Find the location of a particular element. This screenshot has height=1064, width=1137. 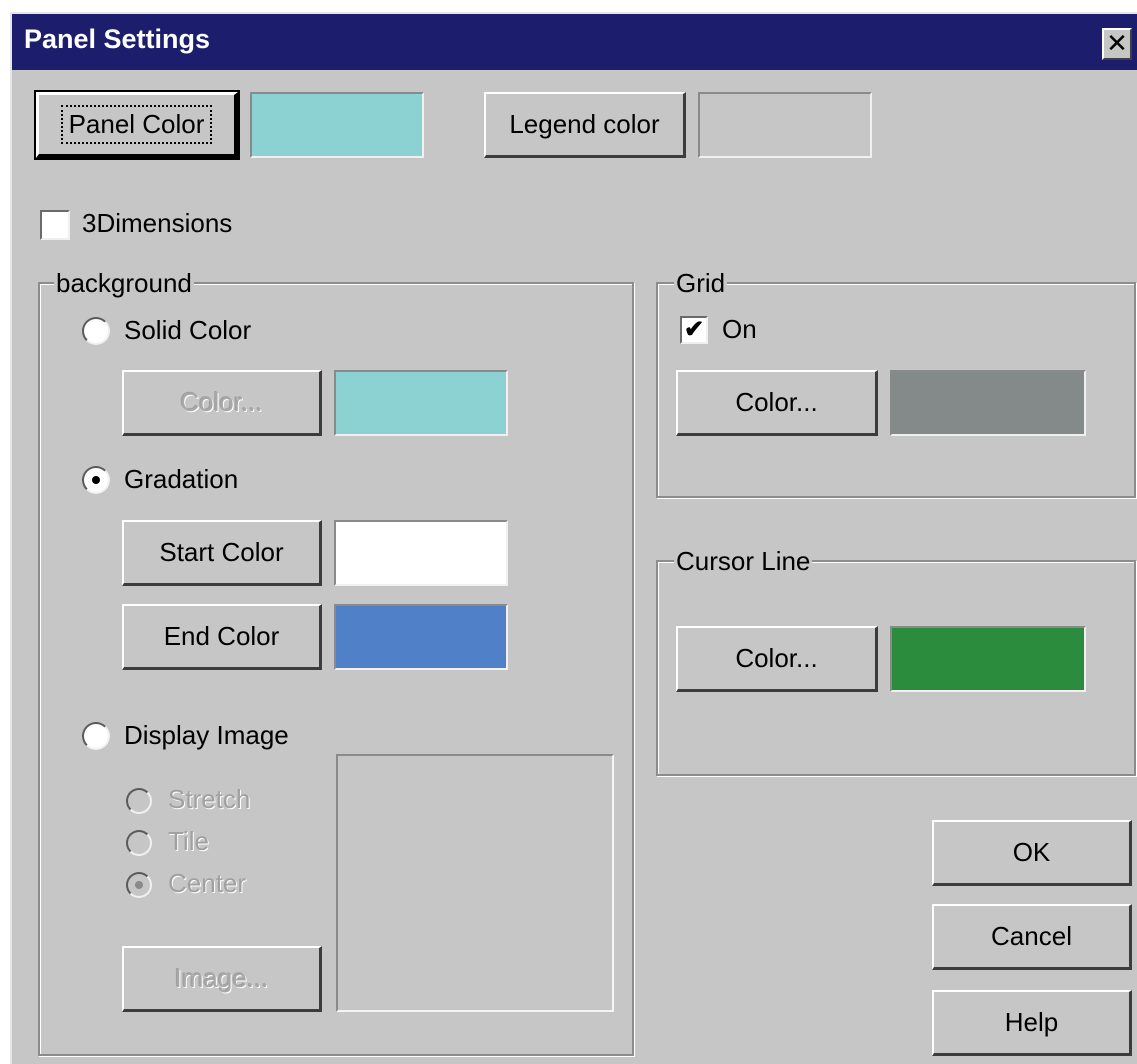

solid-color-swatch is located at coordinates (421, 403).